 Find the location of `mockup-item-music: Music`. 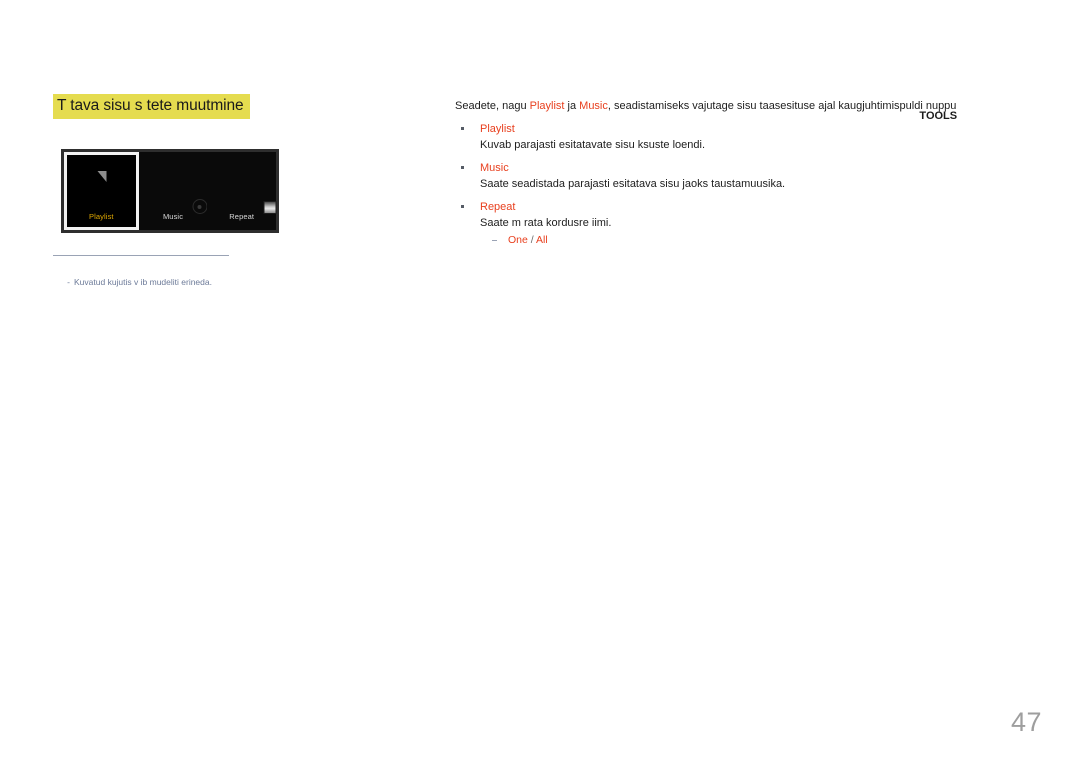

mockup-item-music: Music is located at coordinates (173, 191).